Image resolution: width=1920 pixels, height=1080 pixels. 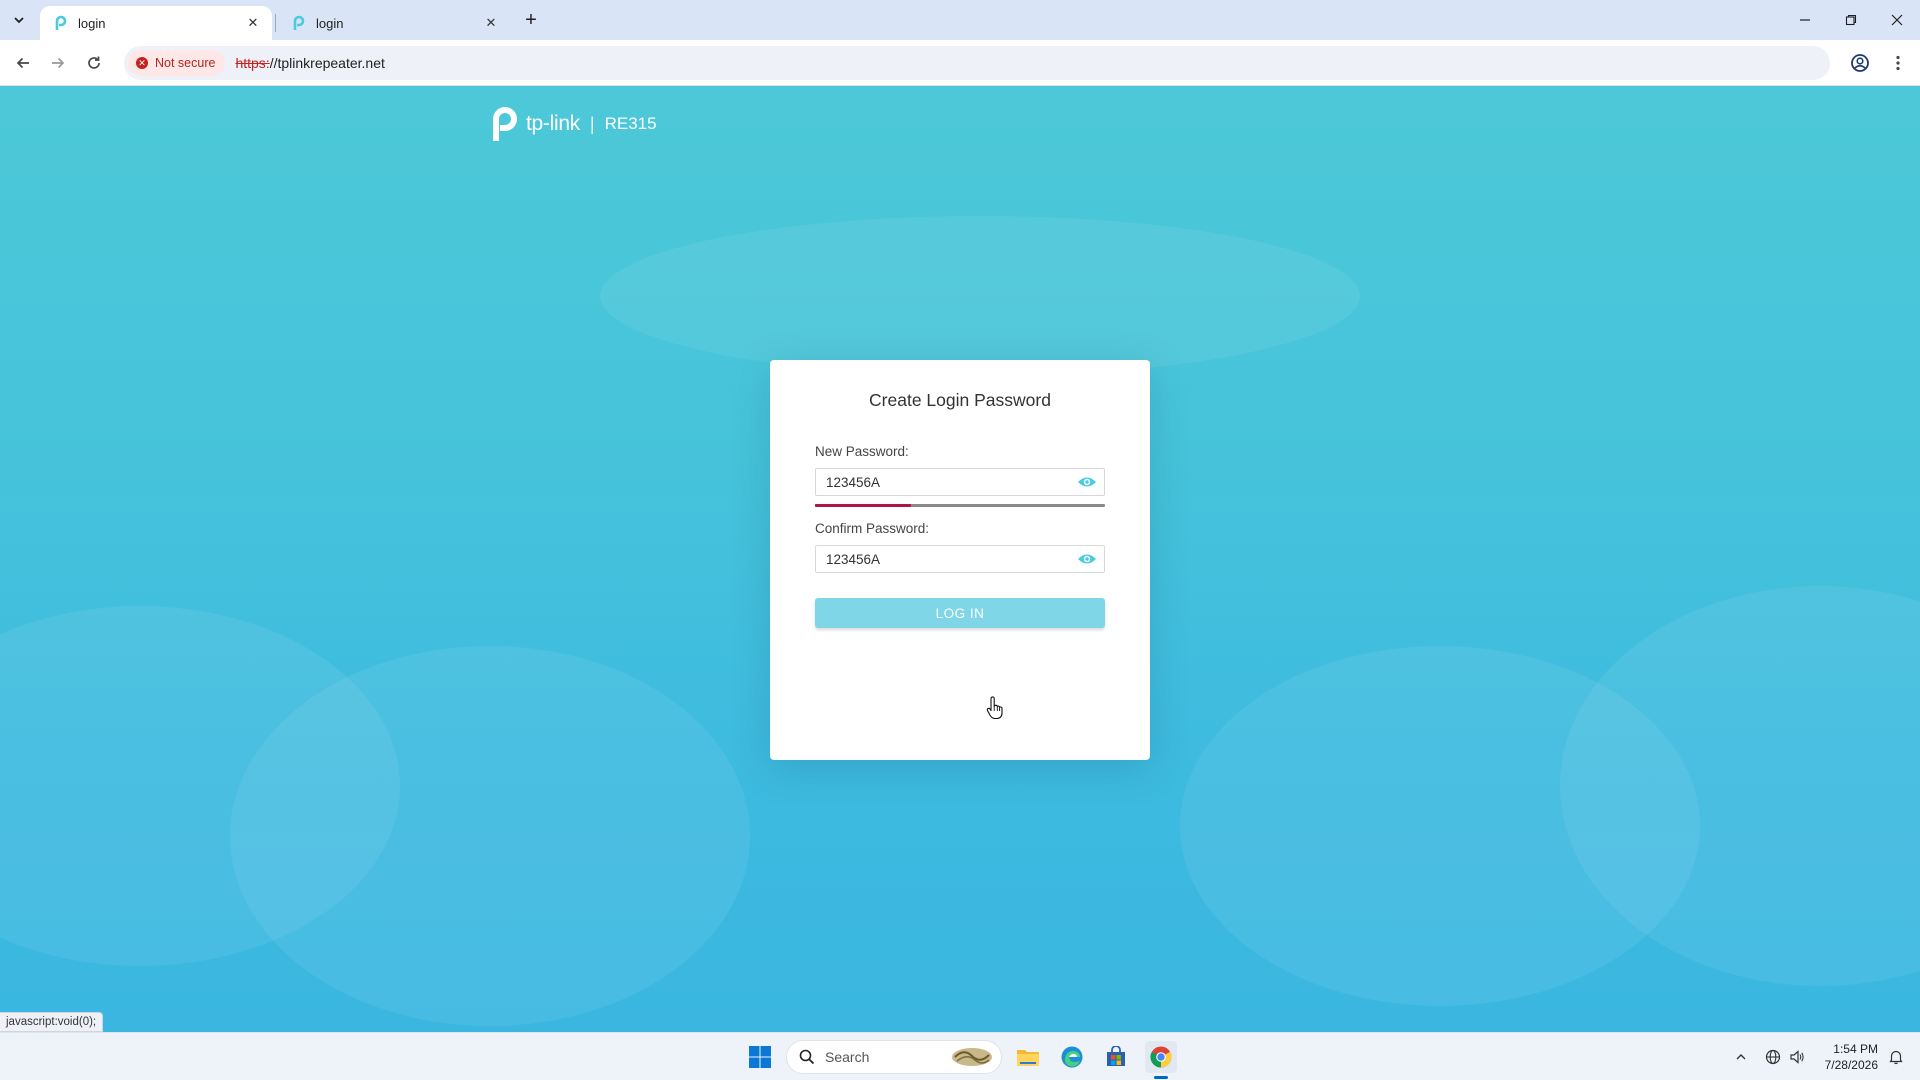 I want to click on url-text: https://tplinkrepeater.net, so click(x=309, y=63).